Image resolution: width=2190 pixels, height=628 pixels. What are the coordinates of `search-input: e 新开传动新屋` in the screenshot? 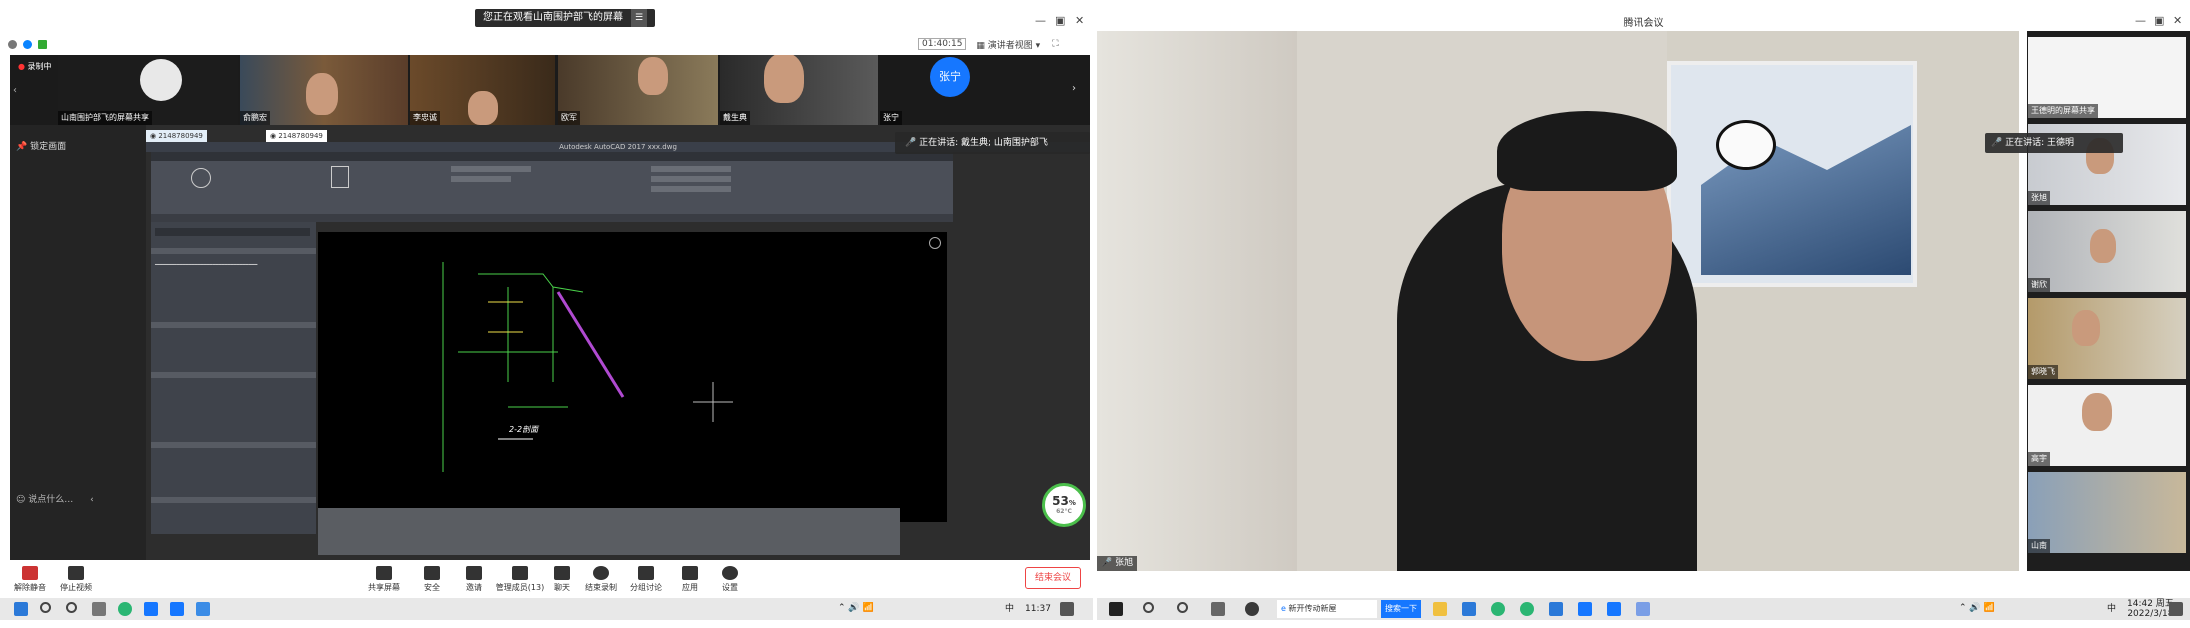 It's located at (1327, 609).